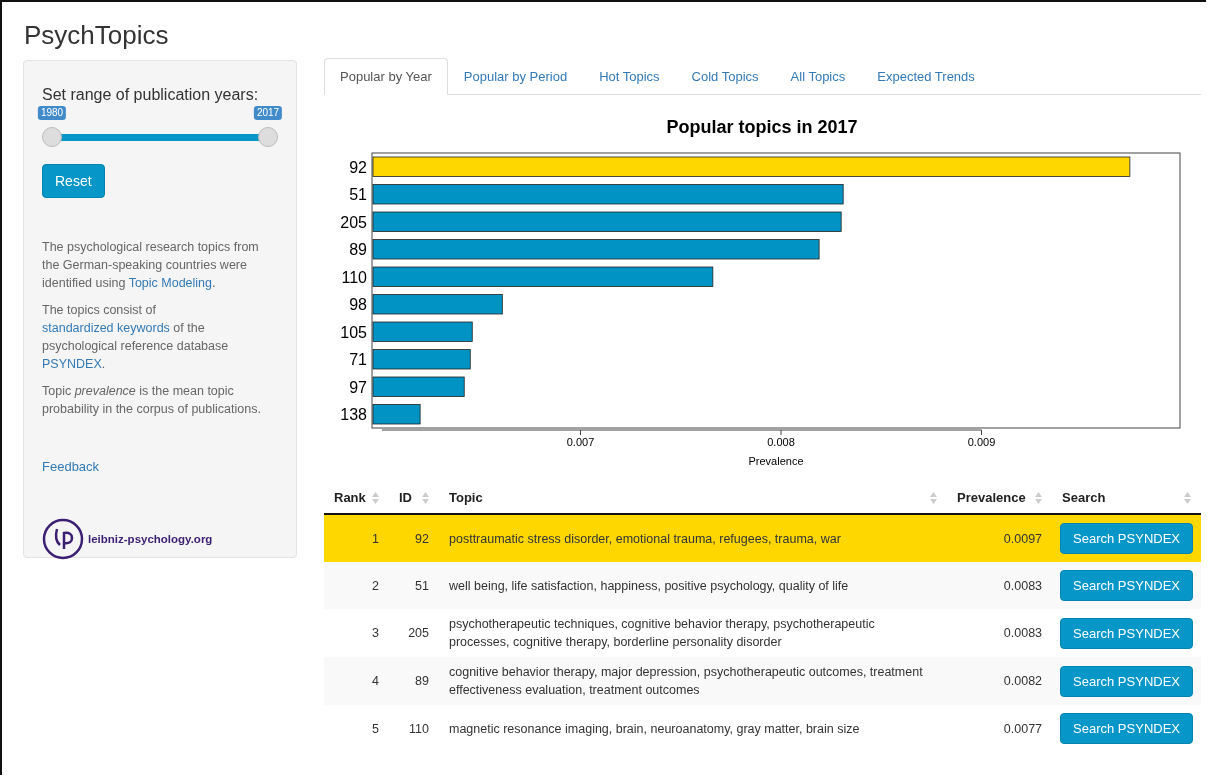 This screenshot has width=1210, height=777. What do you see at coordinates (353, 415) in the screenshot?
I see `category-label: 138` at bounding box center [353, 415].